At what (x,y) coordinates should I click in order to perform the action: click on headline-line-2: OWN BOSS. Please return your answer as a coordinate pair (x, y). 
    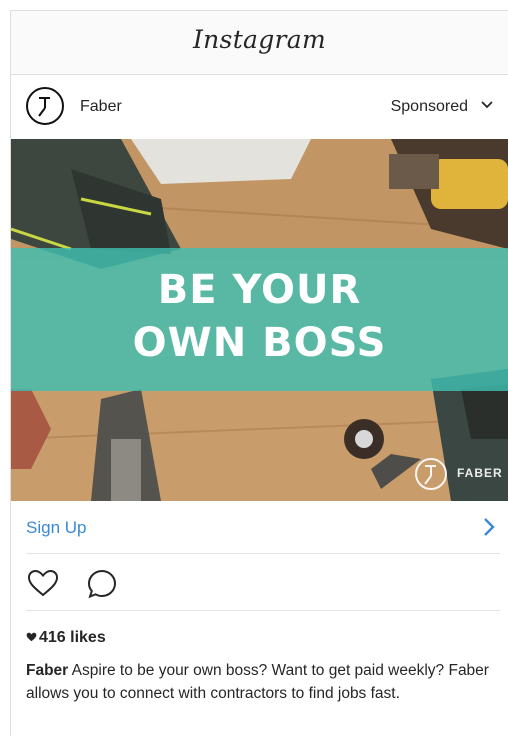
    Looking at the image, I should click on (259, 343).